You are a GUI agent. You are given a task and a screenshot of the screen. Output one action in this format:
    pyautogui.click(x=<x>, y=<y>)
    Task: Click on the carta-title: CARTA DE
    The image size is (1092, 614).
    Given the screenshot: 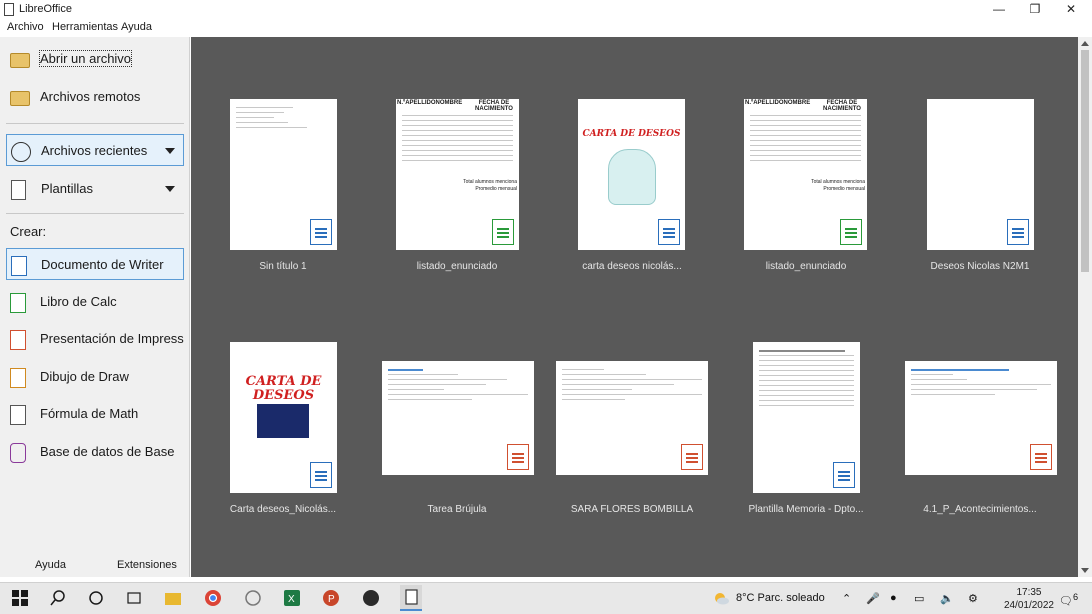 What is the action you would take?
    pyautogui.click(x=283, y=381)
    